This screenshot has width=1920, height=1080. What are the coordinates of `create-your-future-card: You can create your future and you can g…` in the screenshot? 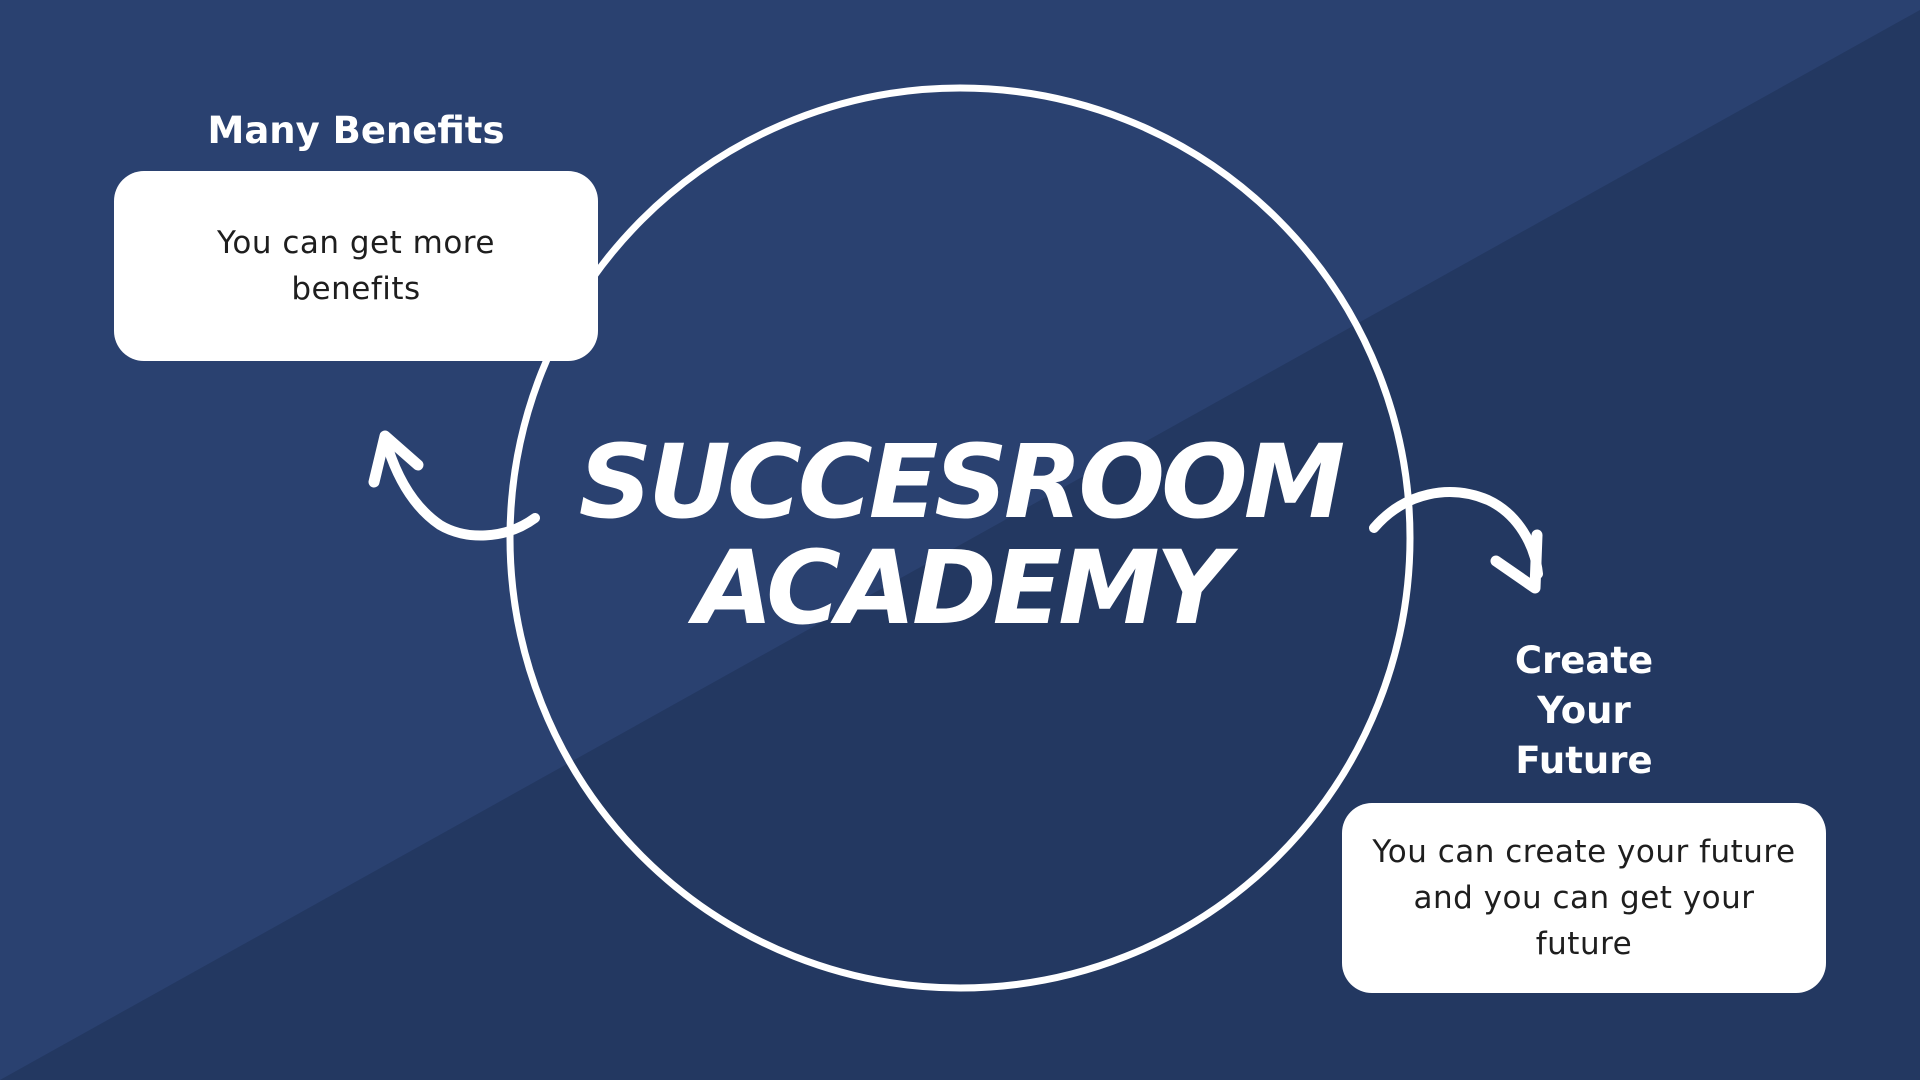 It's located at (1584, 898).